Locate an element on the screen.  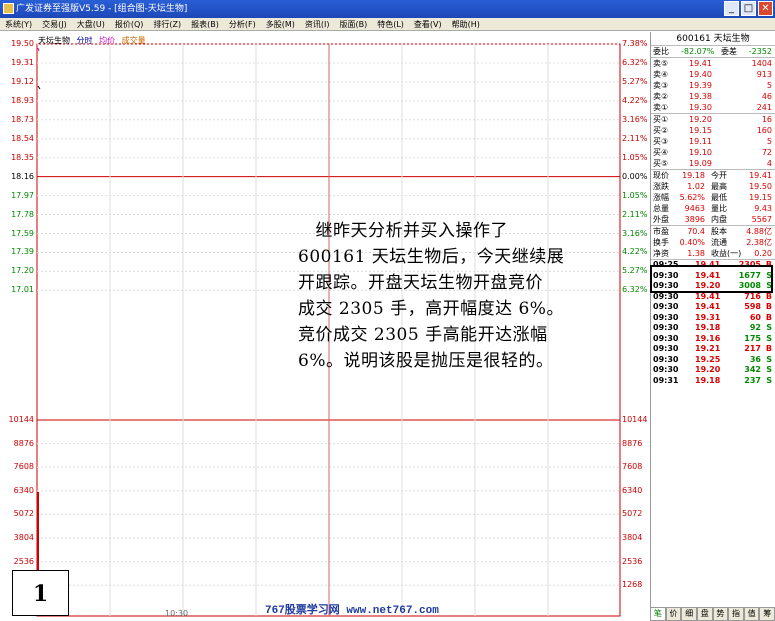
price-axis-left-label: 19.50 is located at coordinates (22, 43).